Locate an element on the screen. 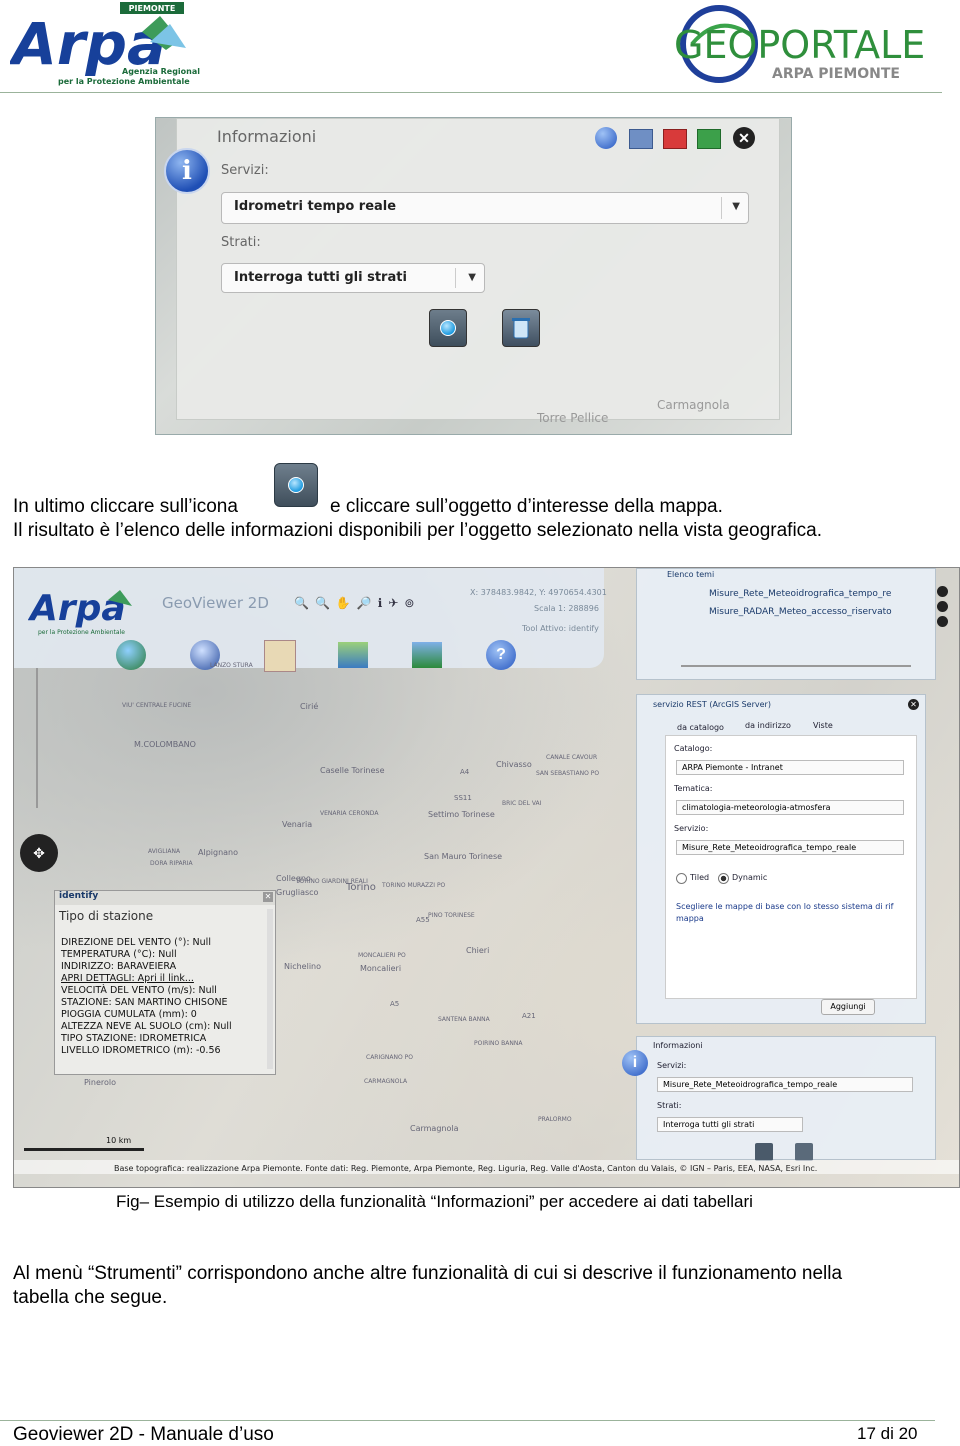 The height and width of the screenshot is (1446, 960). geoportale-logo: GEOPORTALE ARPA PIEMONTE is located at coordinates (803, 45).